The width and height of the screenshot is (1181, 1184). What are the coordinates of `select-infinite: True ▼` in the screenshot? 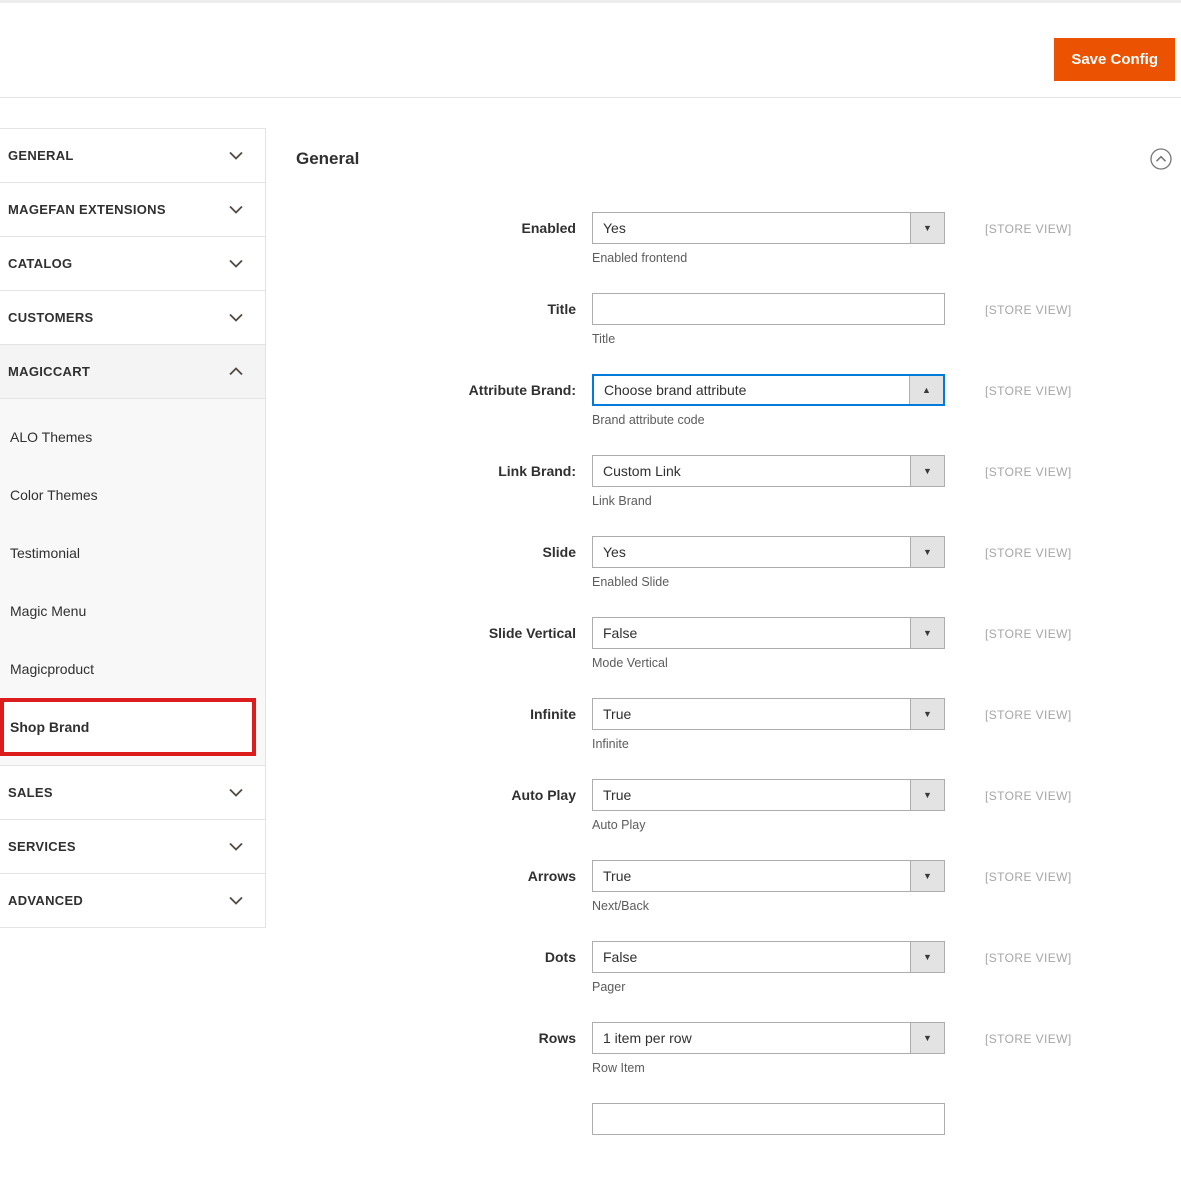 It's located at (768, 714).